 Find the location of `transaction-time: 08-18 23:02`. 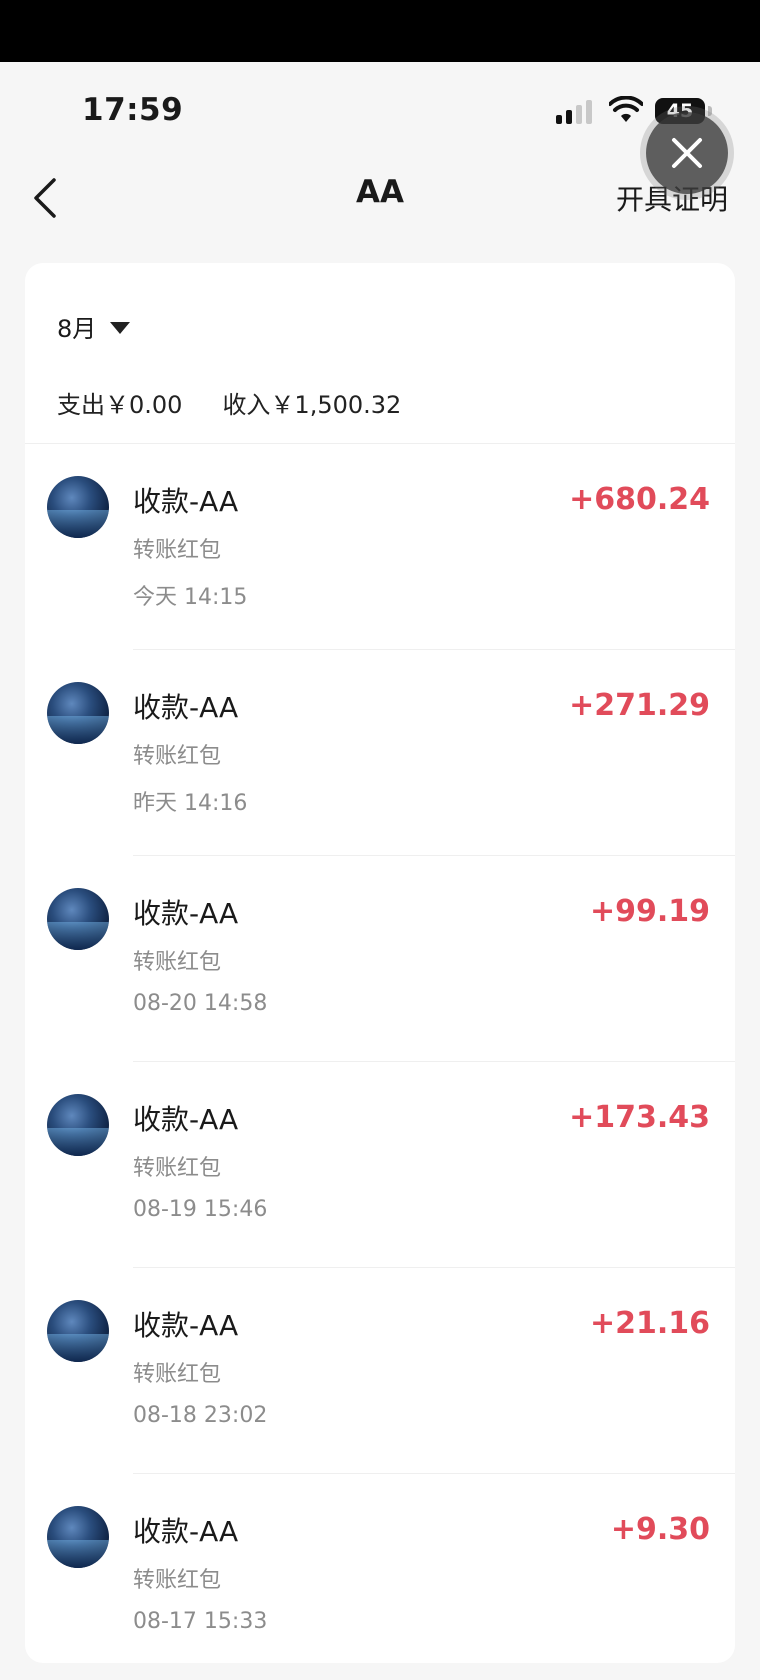

transaction-time: 08-18 23:02 is located at coordinates (200, 1415).